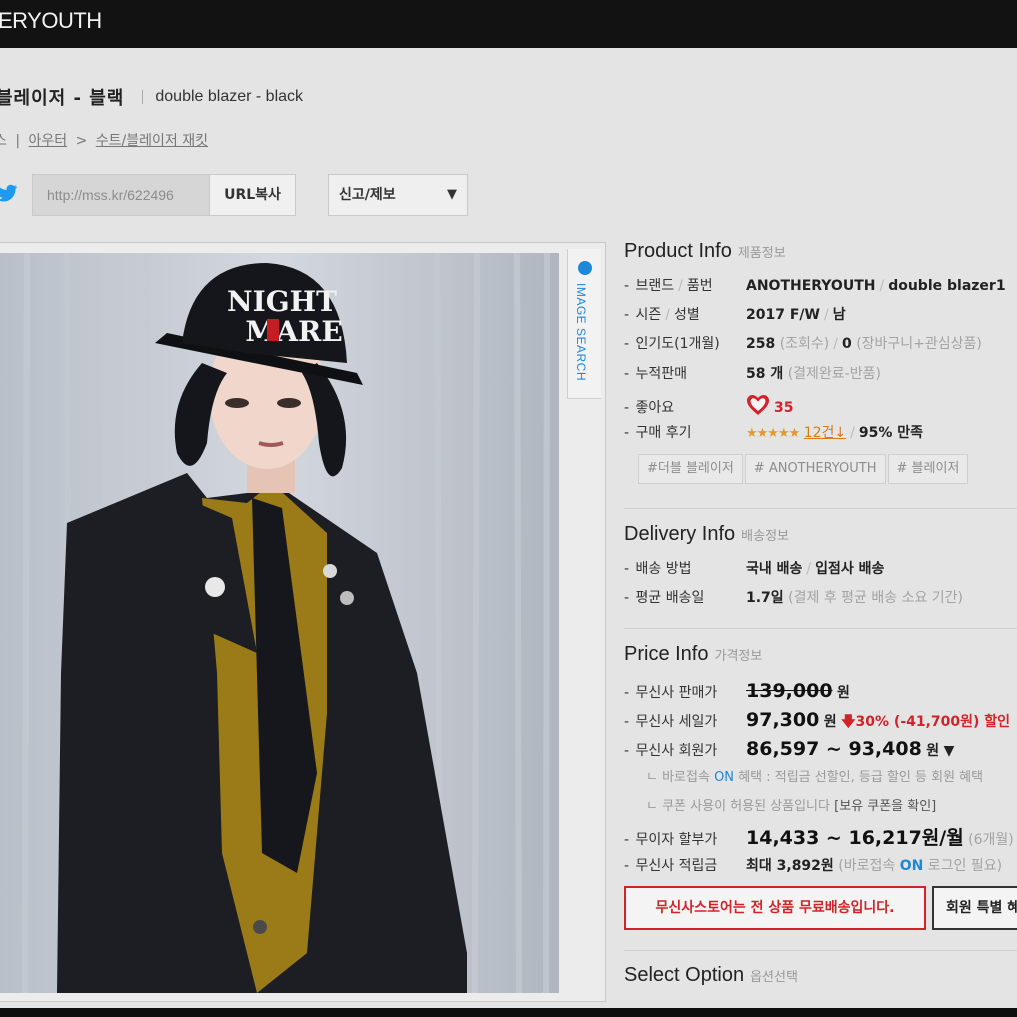 This screenshot has width=1017, height=1017. I want to click on heart-icon, so click(758, 405).